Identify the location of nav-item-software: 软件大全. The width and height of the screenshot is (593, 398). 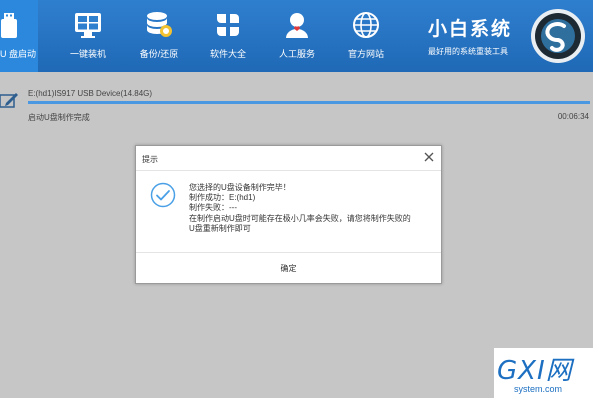
(228, 36).